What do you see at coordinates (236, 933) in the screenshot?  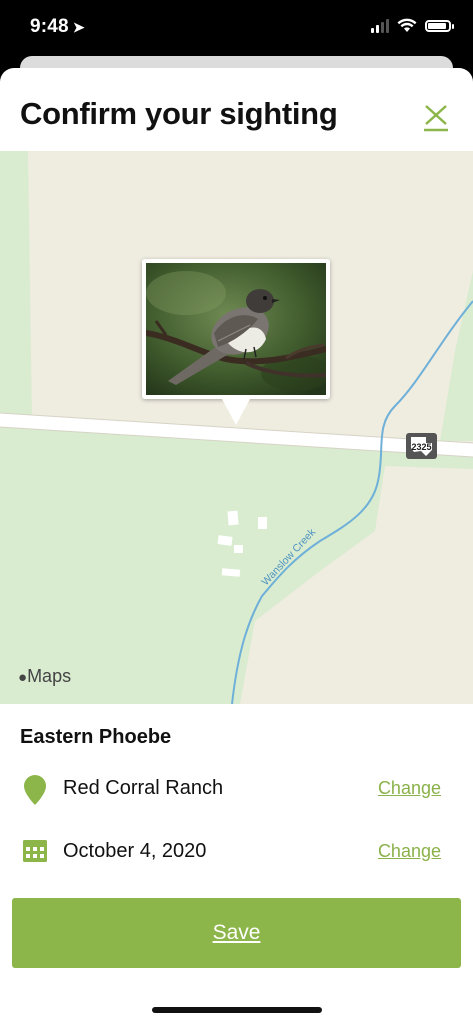 I see `save-button: Save` at bounding box center [236, 933].